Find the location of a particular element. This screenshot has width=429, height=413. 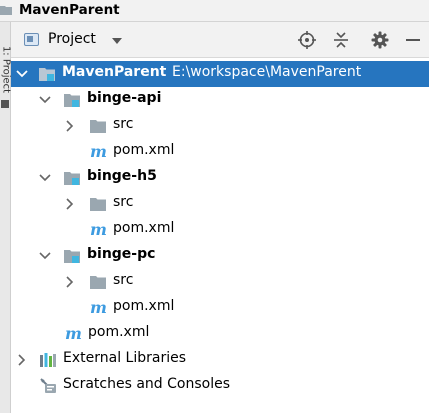

collapse-all-button is located at coordinates (341, 40).